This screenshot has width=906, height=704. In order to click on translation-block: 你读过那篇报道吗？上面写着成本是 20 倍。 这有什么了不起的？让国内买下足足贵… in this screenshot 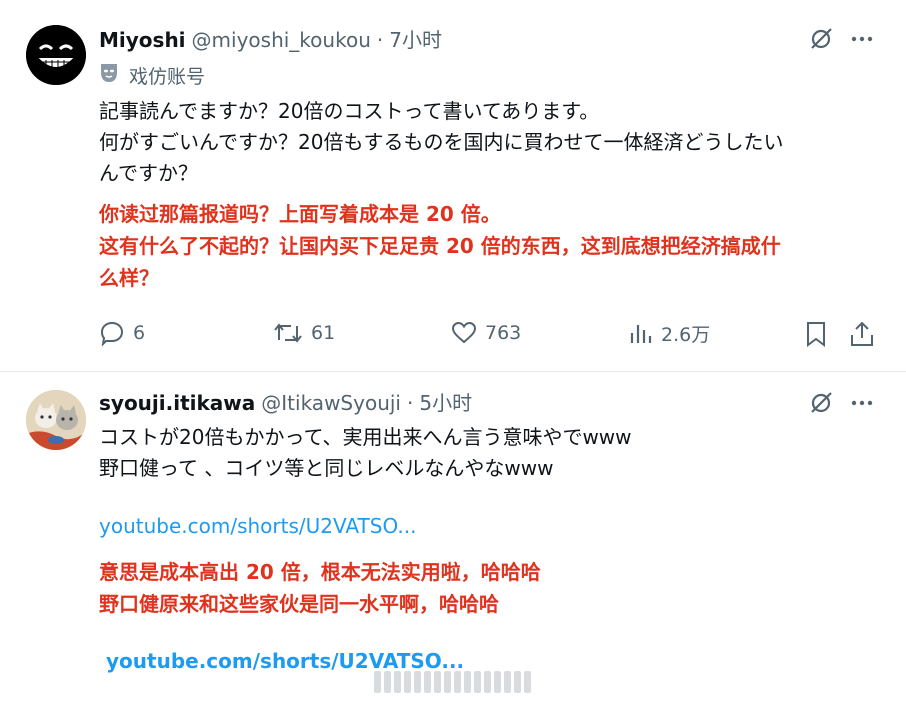, I will do `click(489, 246)`.